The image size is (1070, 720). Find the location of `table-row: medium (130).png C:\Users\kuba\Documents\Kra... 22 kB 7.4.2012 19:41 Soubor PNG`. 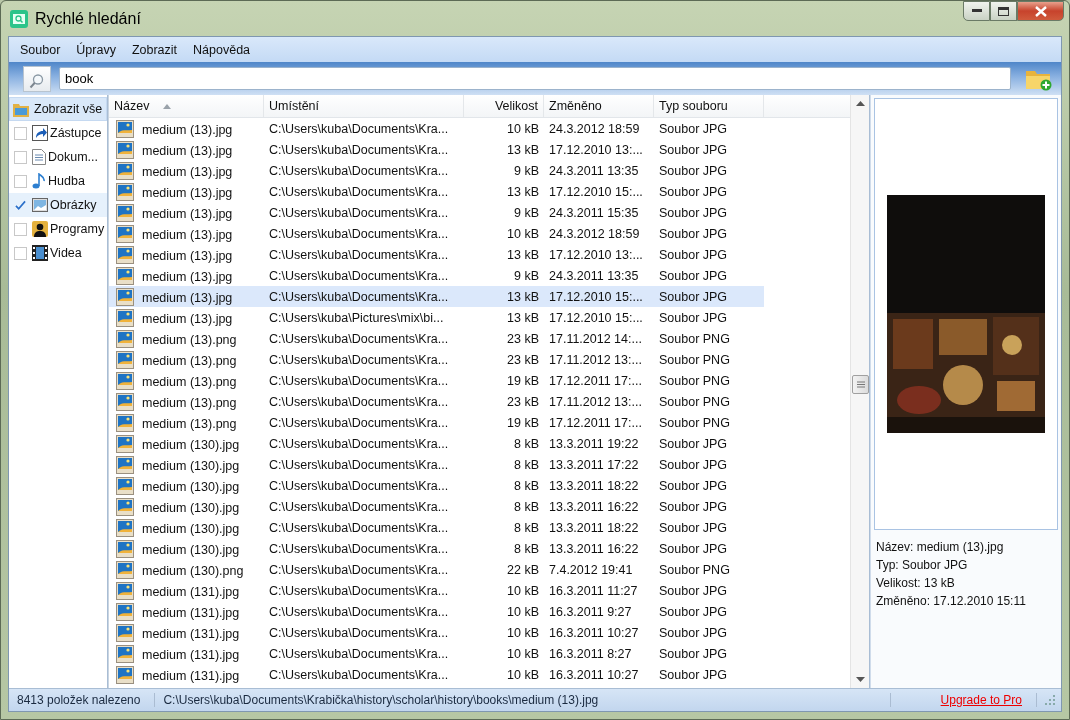

table-row: medium (130).png C:\Users\kuba\Documents\Kra... 22 kB 7.4.2012 19:41 Soubor PNG is located at coordinates (436, 569).